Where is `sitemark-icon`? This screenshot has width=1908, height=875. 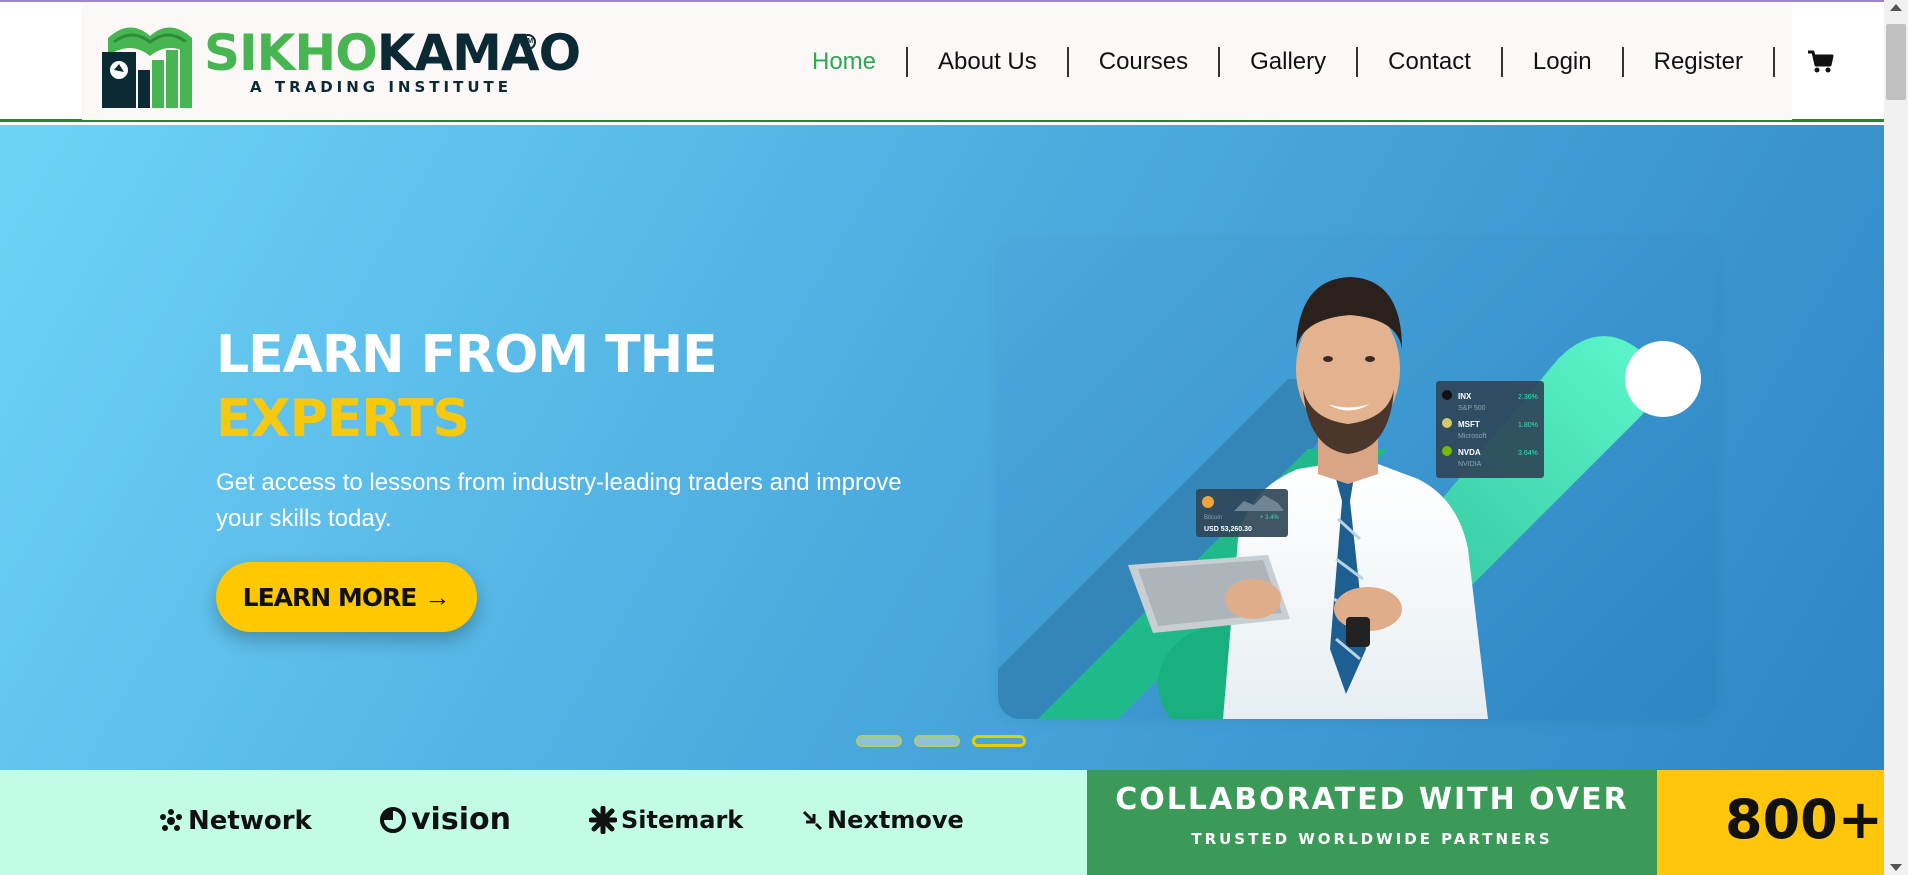 sitemark-icon is located at coordinates (603, 820).